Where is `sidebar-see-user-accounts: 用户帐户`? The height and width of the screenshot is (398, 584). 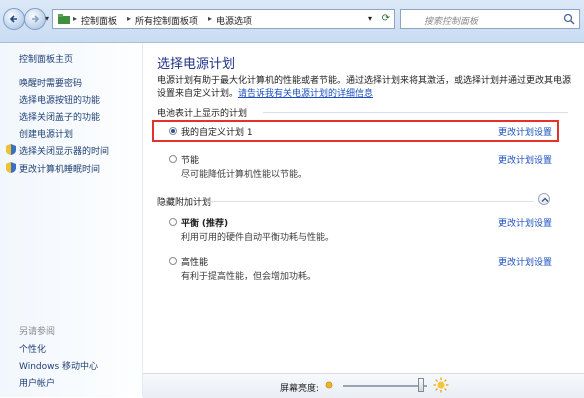 sidebar-see-user-accounts: 用户帐户 is located at coordinates (37, 382).